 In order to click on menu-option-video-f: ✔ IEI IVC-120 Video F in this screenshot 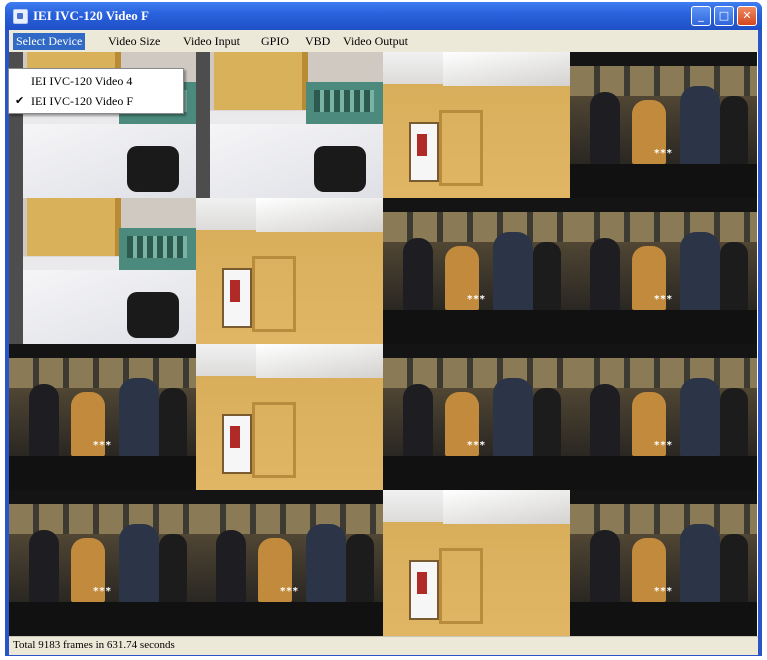, I will do `click(96, 101)`.